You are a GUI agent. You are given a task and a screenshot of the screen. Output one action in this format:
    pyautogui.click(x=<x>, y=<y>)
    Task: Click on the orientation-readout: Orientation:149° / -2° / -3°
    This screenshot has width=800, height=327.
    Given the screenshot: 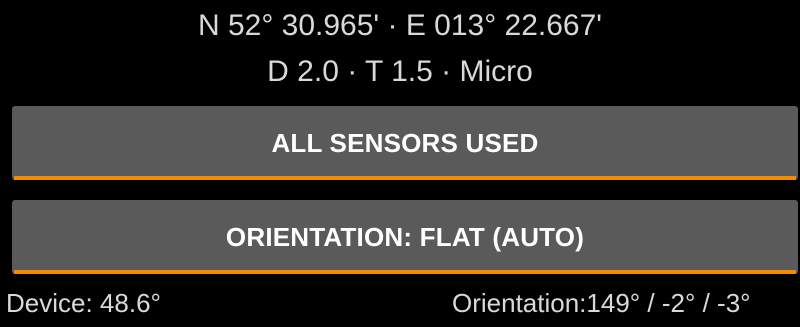 What is the action you would take?
    pyautogui.click(x=601, y=303)
    